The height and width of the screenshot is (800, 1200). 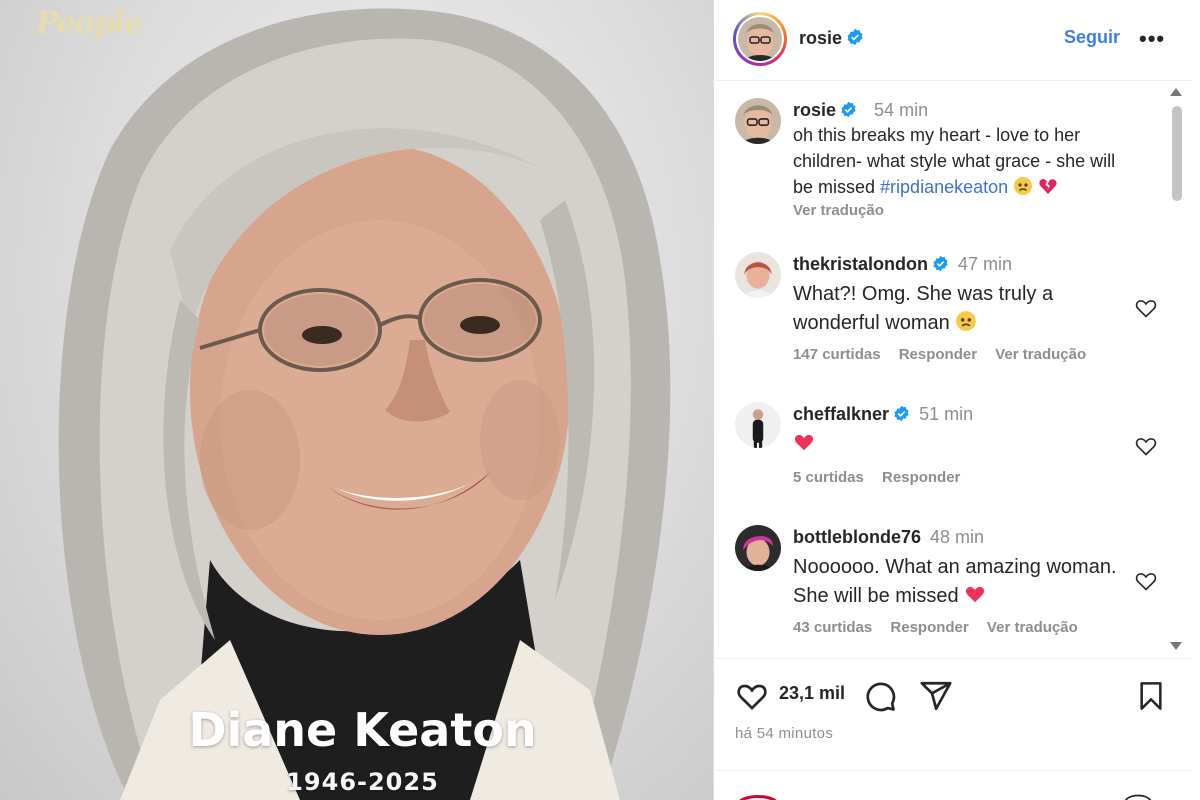 What do you see at coordinates (860, 264) in the screenshot?
I see `comment-username: thekristalondon` at bounding box center [860, 264].